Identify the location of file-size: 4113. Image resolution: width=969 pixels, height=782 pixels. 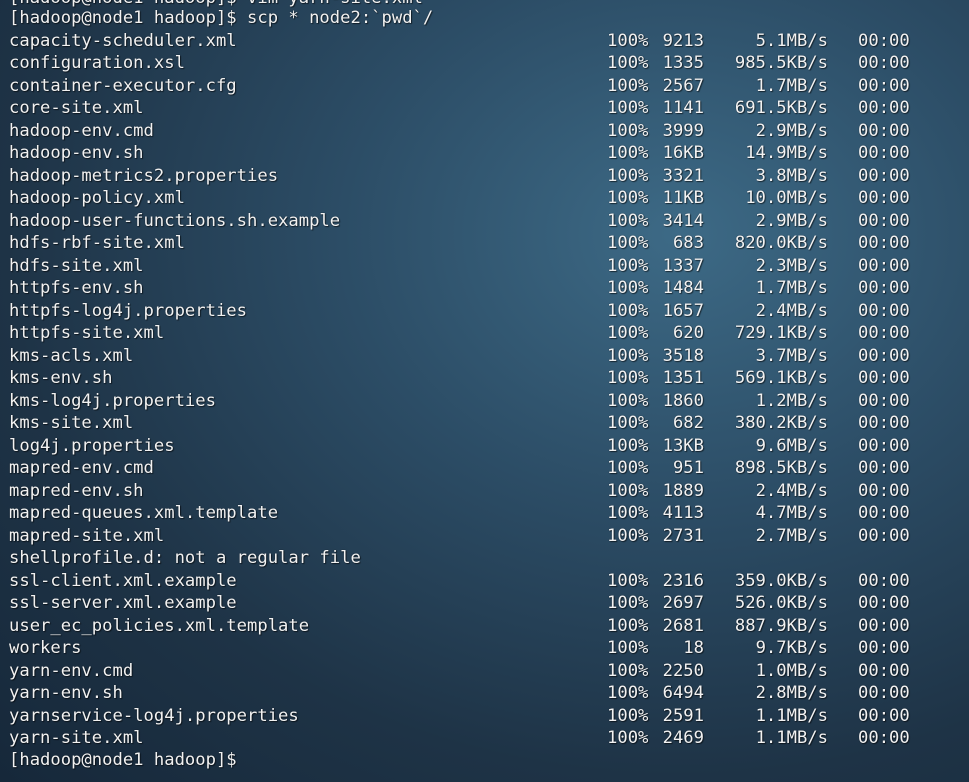
(683, 513).